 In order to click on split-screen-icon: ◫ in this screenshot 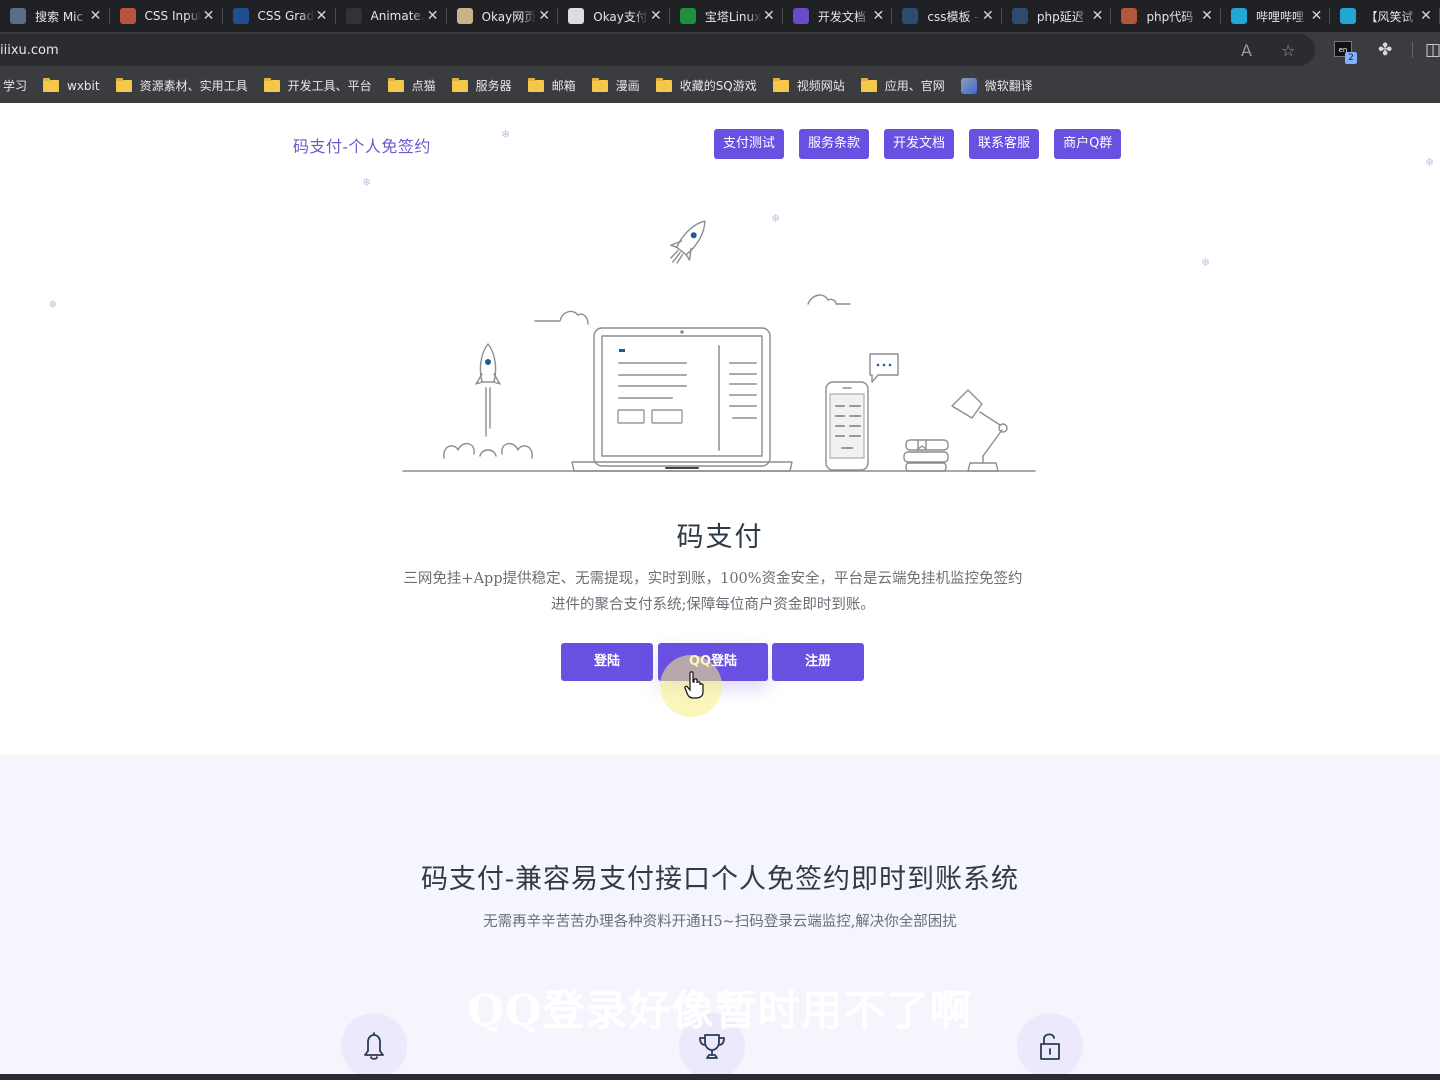, I will do `click(1432, 50)`.